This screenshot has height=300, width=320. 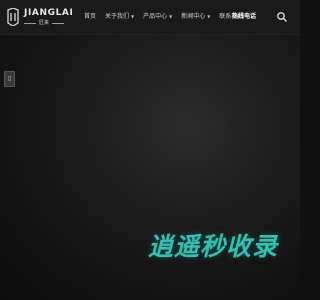 I want to click on nav-item-label: 产品中心, so click(x=155, y=16).